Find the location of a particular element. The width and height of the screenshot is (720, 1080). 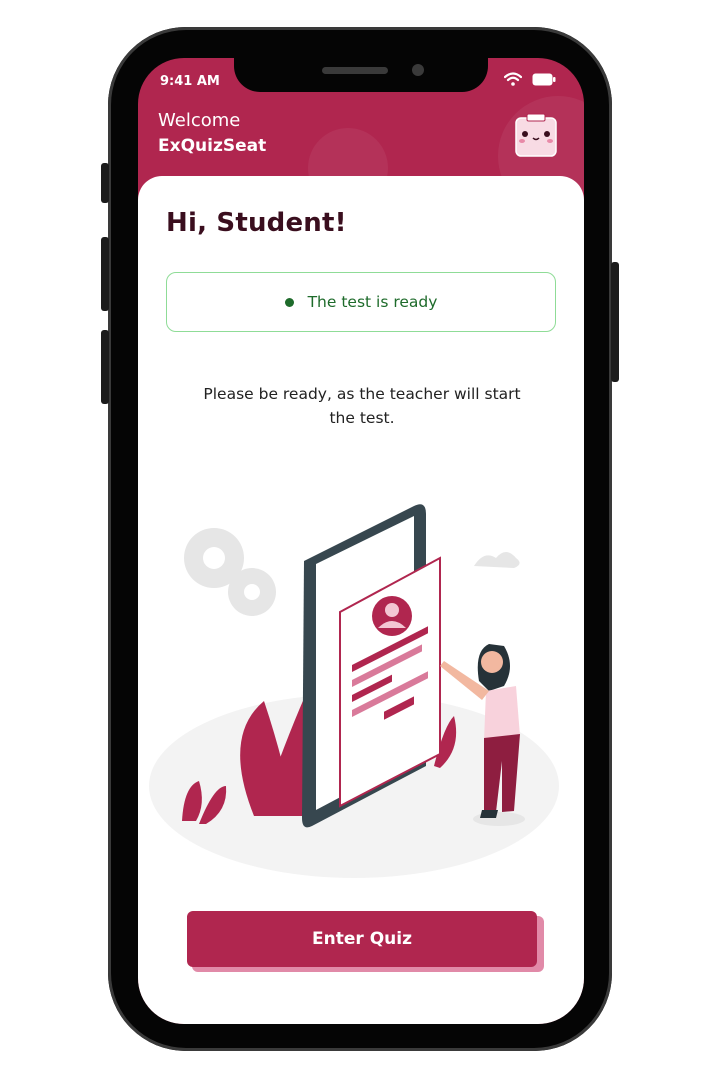

status-icons is located at coordinates (530, 79).